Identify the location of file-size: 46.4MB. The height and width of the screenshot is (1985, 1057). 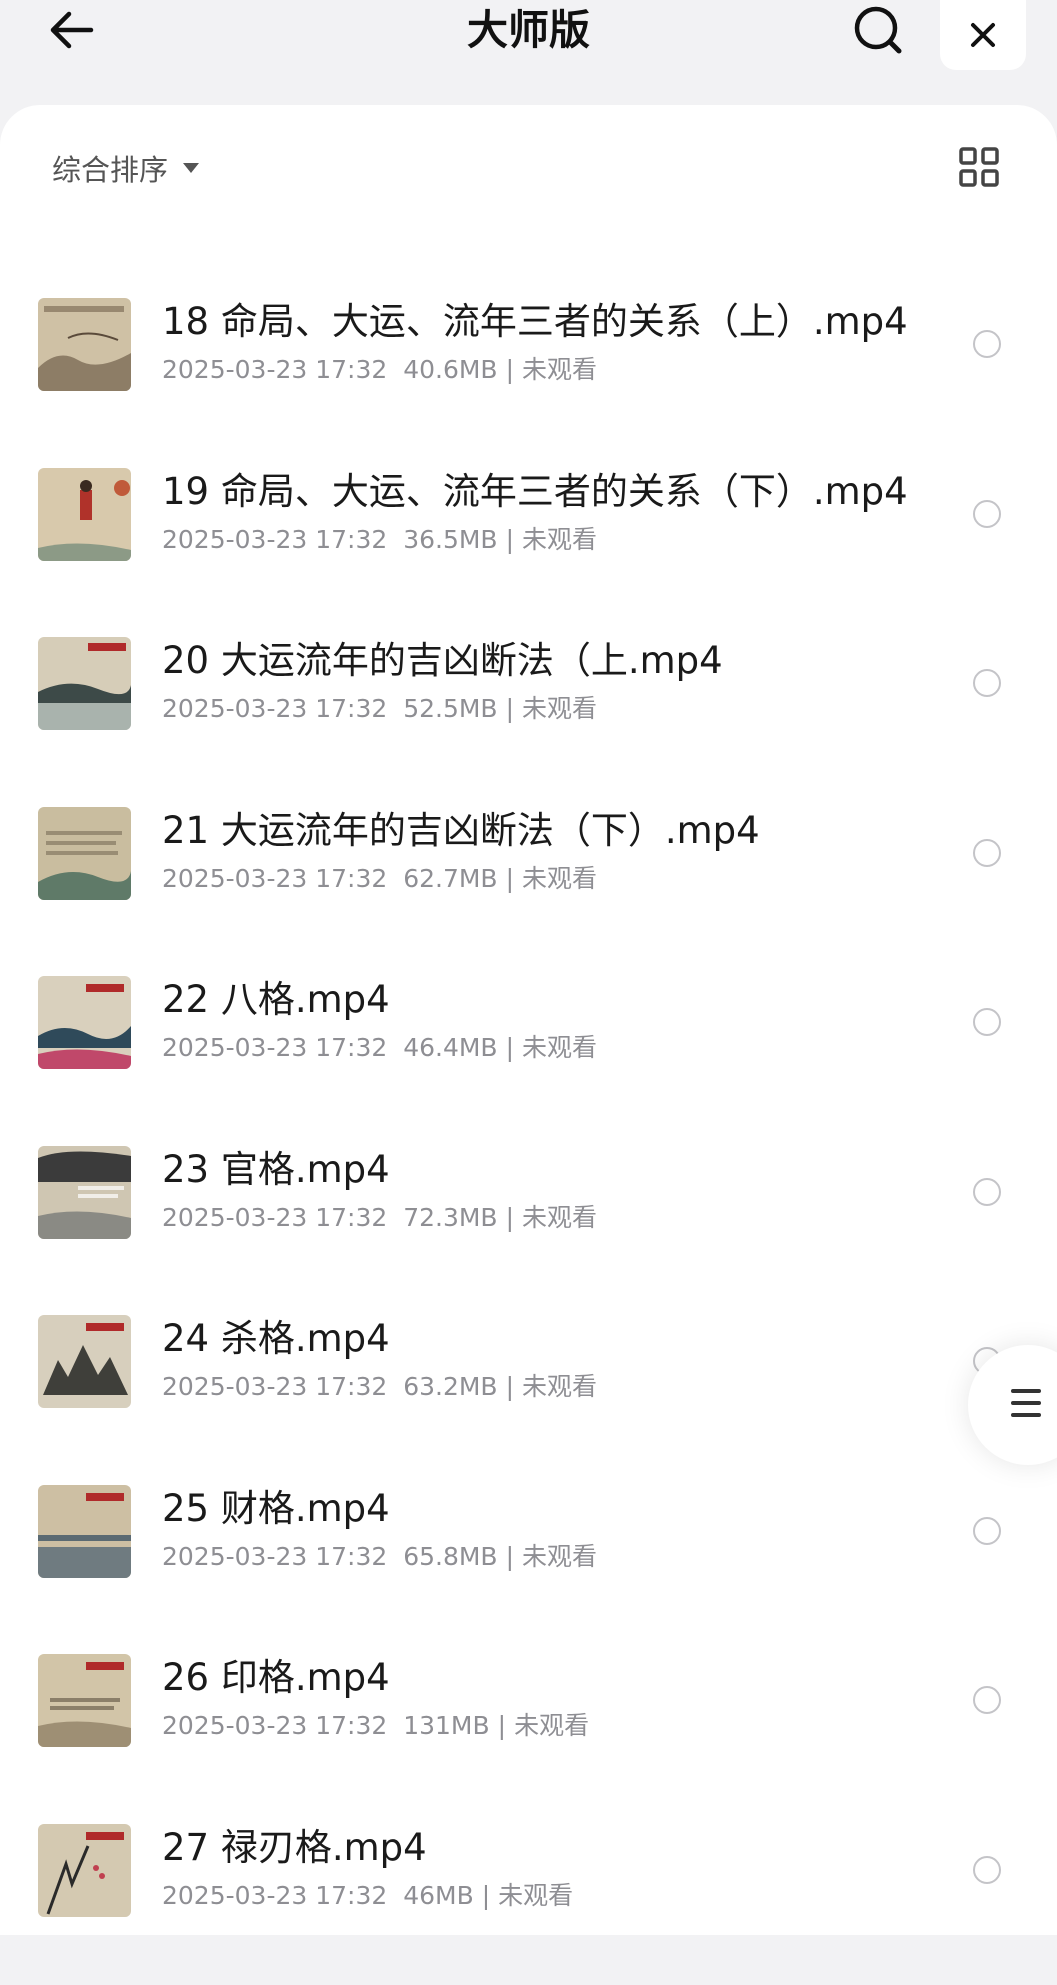
(450, 1047).